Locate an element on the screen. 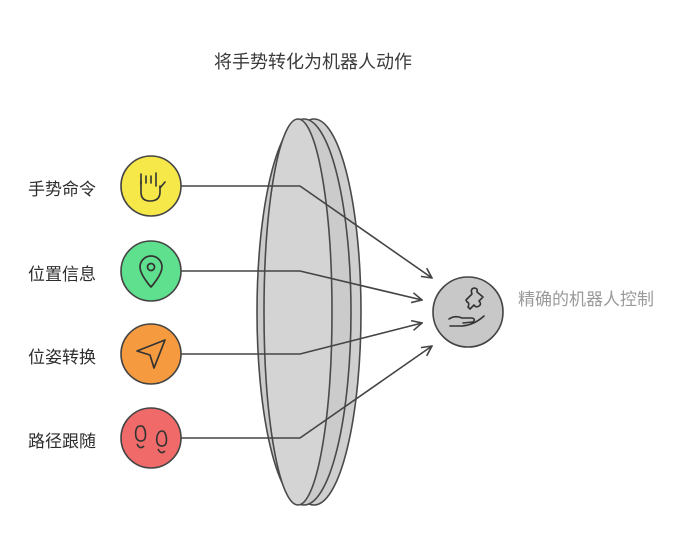 The width and height of the screenshot is (686, 554). input-node-path is located at coordinates (151, 438).